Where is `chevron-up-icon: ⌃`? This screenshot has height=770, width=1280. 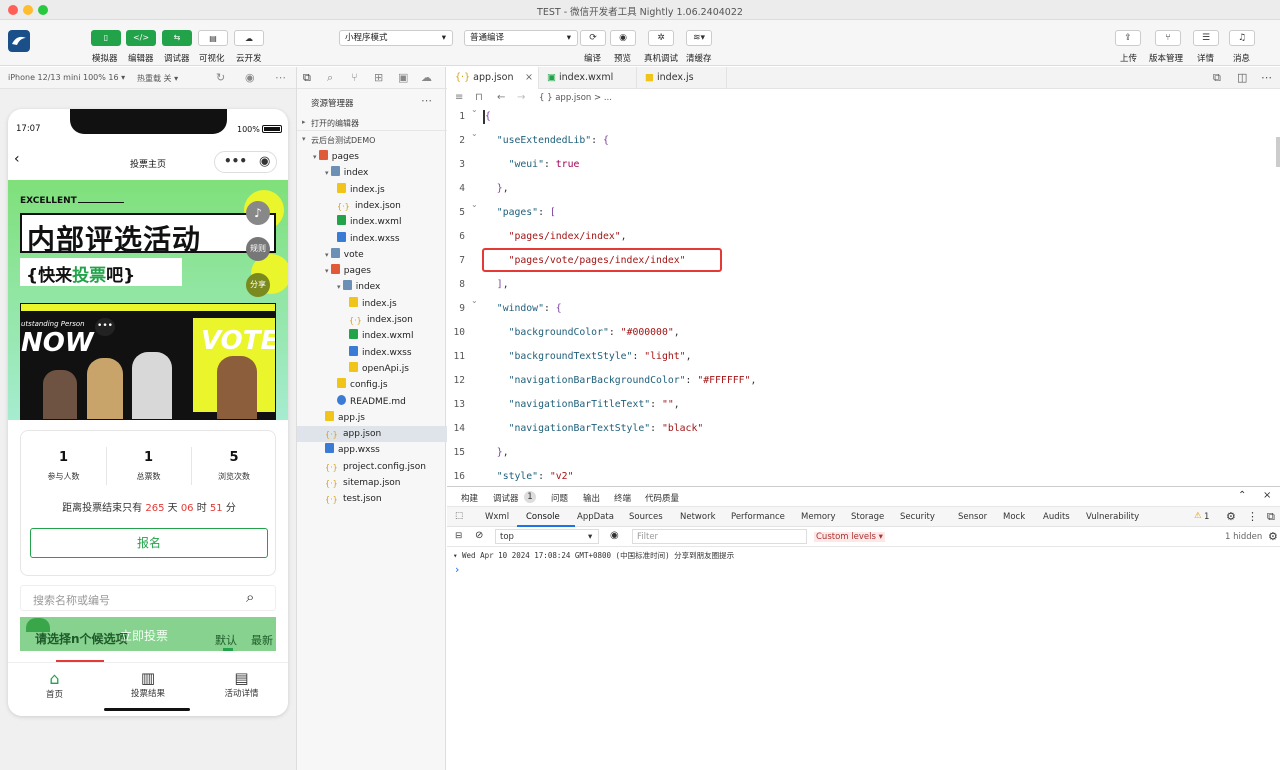 chevron-up-icon: ⌃ is located at coordinates (1242, 495).